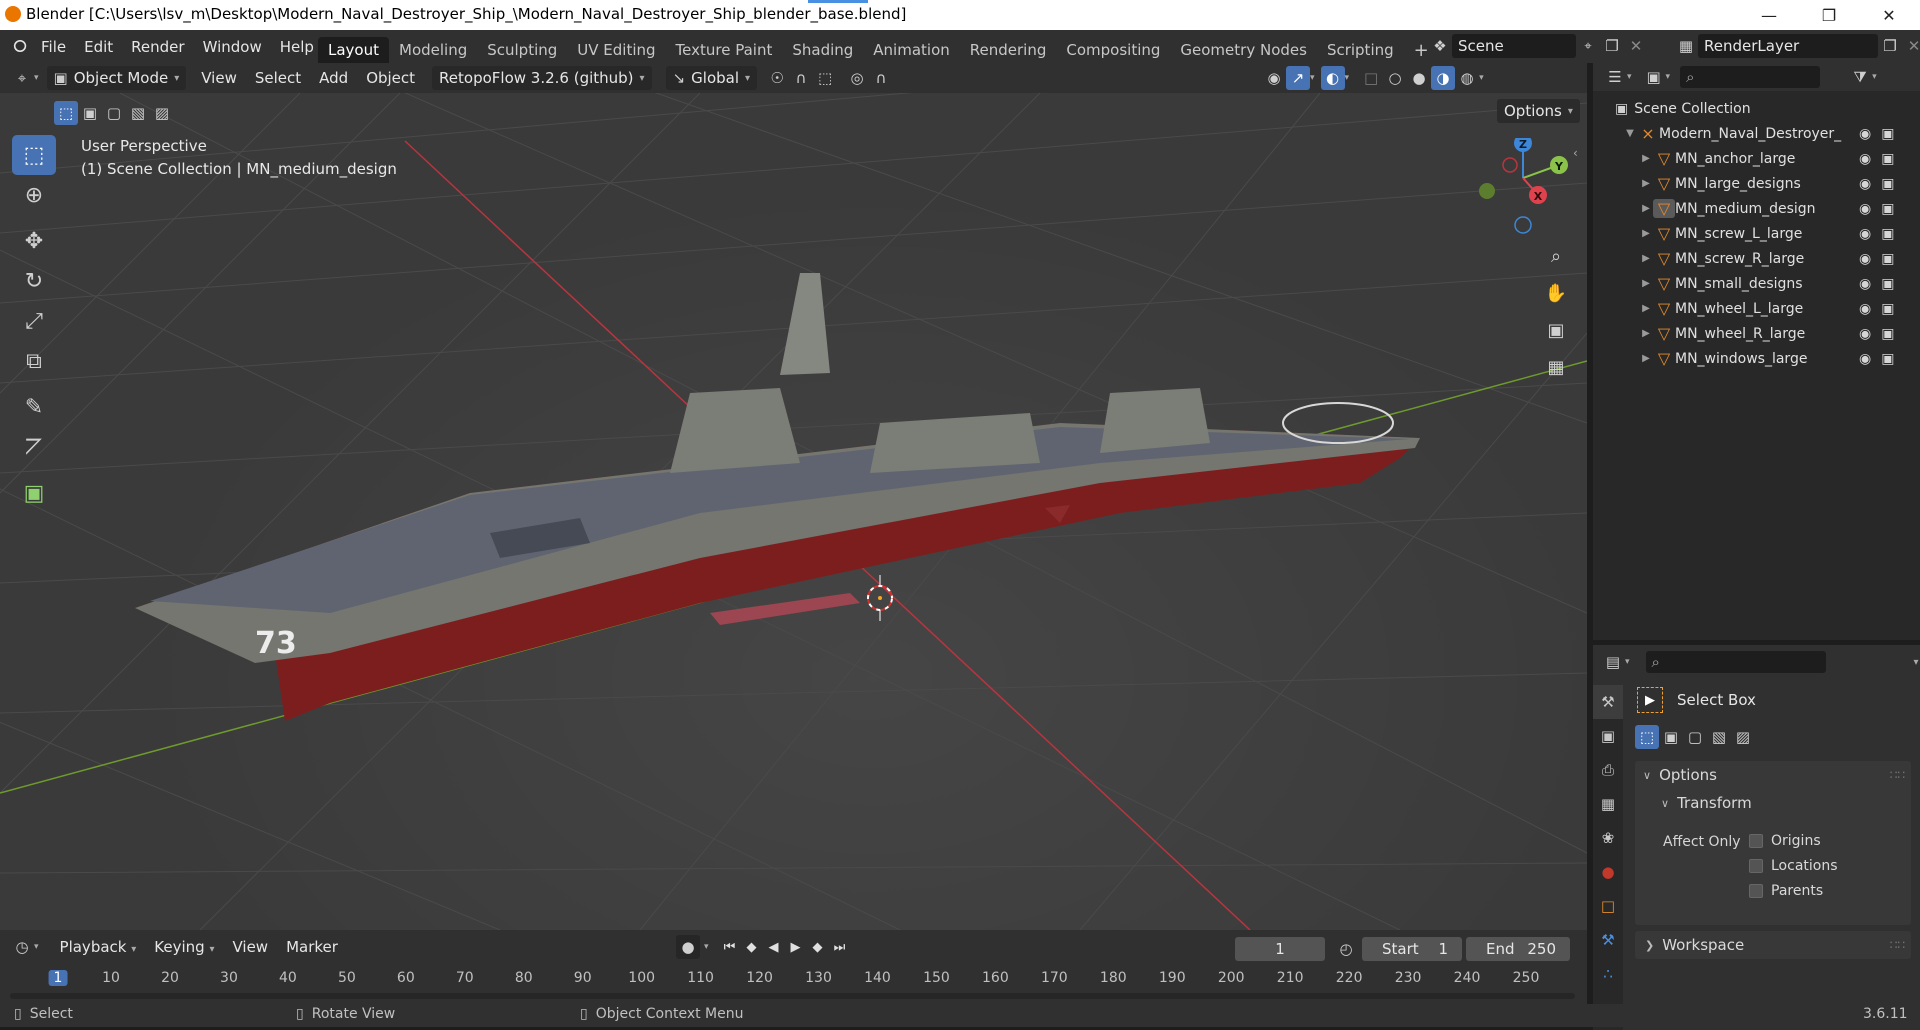 This screenshot has height=1030, width=1920. What do you see at coordinates (1756, 333) in the screenshot?
I see `outliner-object-row: ▶ ▽ MN_wheel_R_large ◉ ▣` at bounding box center [1756, 333].